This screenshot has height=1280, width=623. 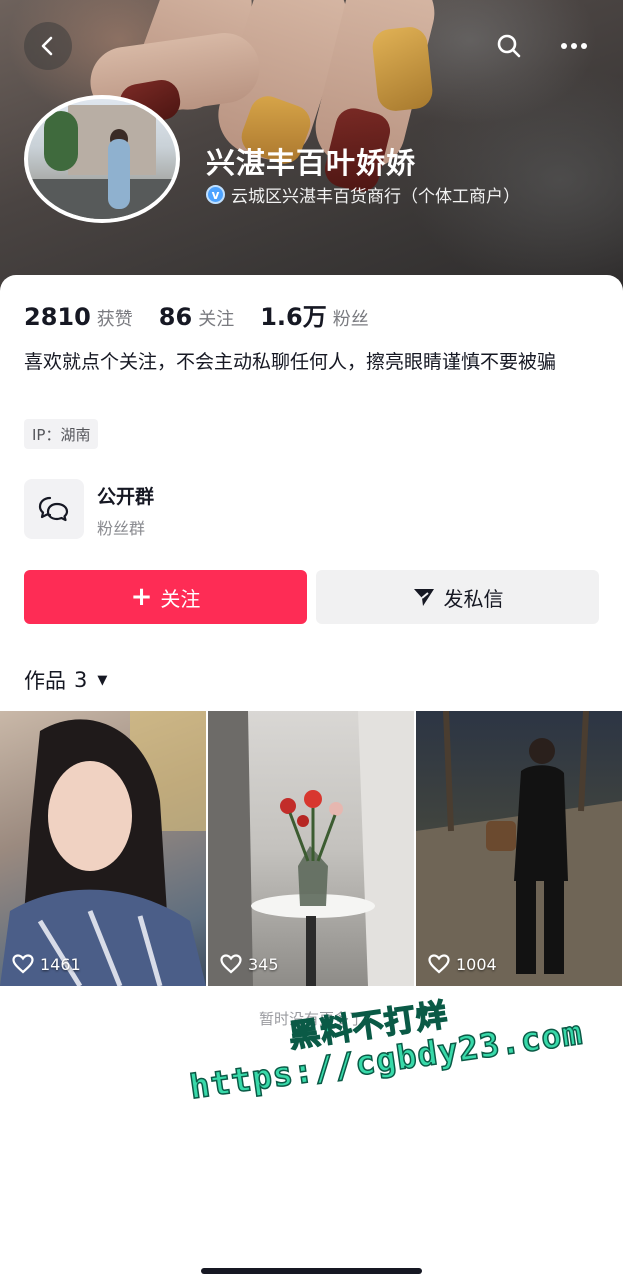 What do you see at coordinates (119, 174) in the screenshot?
I see `avatar-person` at bounding box center [119, 174].